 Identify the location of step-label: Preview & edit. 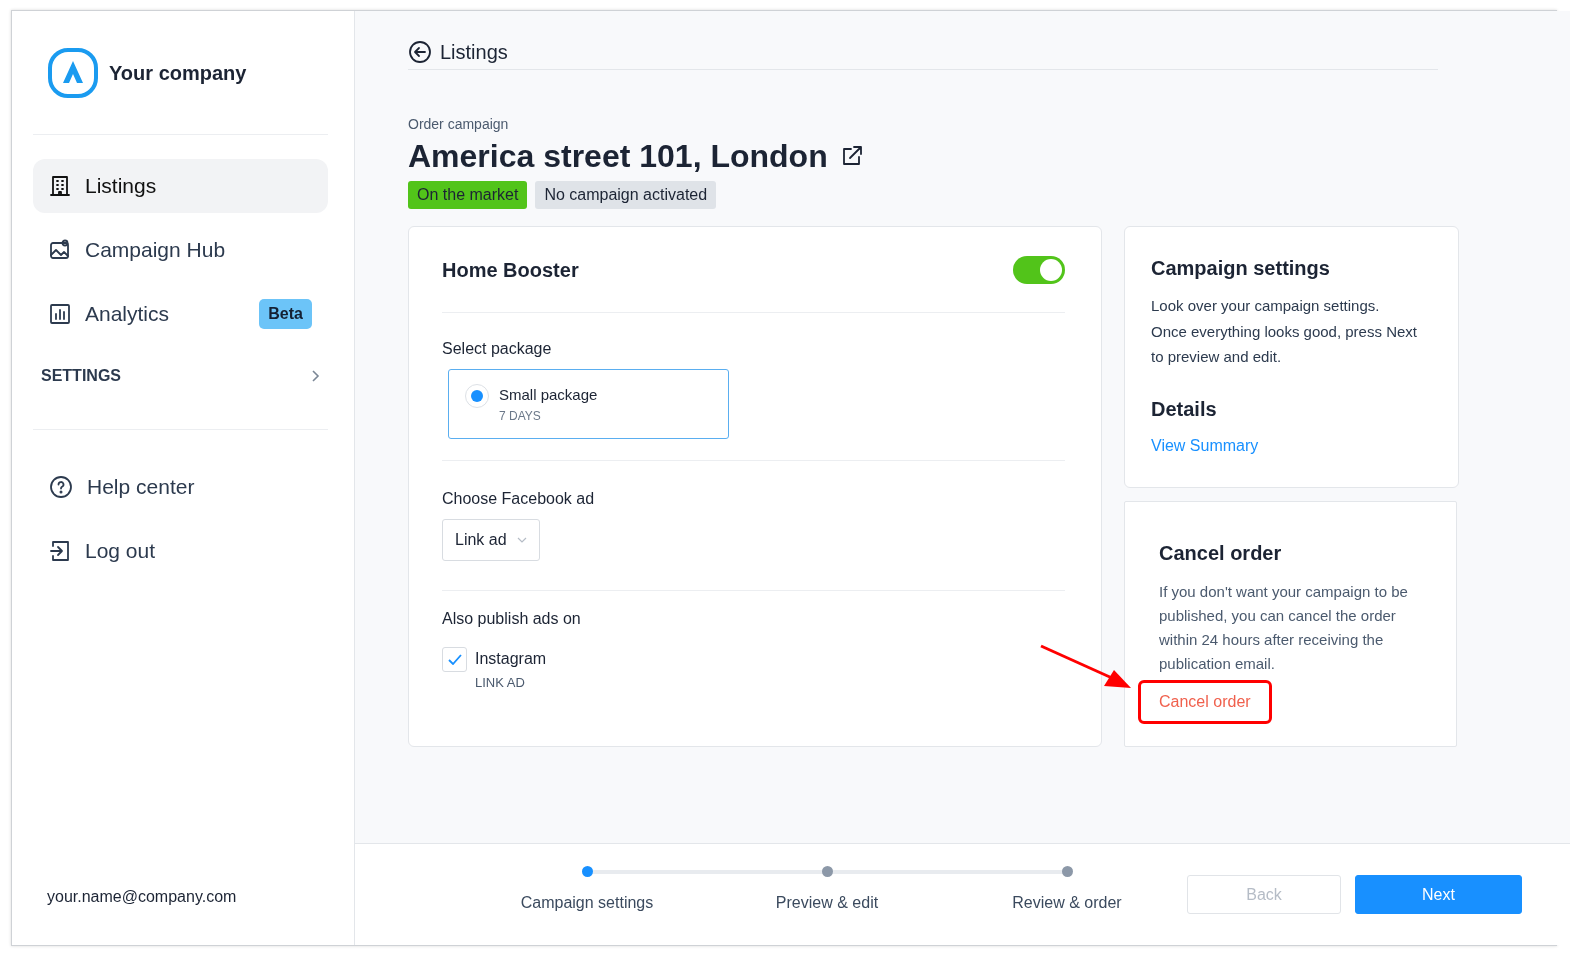
(827, 903).